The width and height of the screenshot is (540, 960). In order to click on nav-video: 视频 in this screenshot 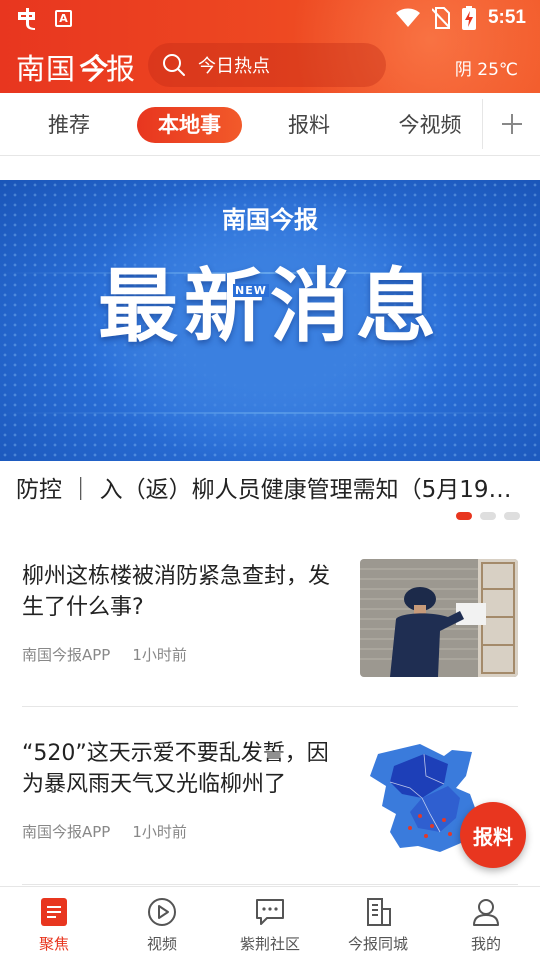, I will do `click(162, 923)`.